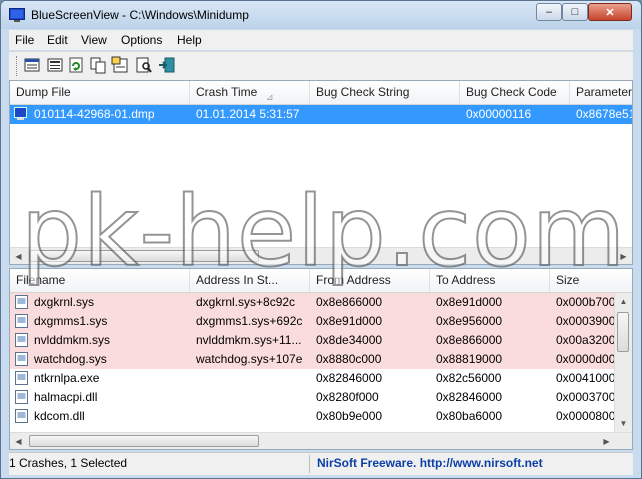  What do you see at coordinates (55, 65) in the screenshot?
I see `html-report-icon` at bounding box center [55, 65].